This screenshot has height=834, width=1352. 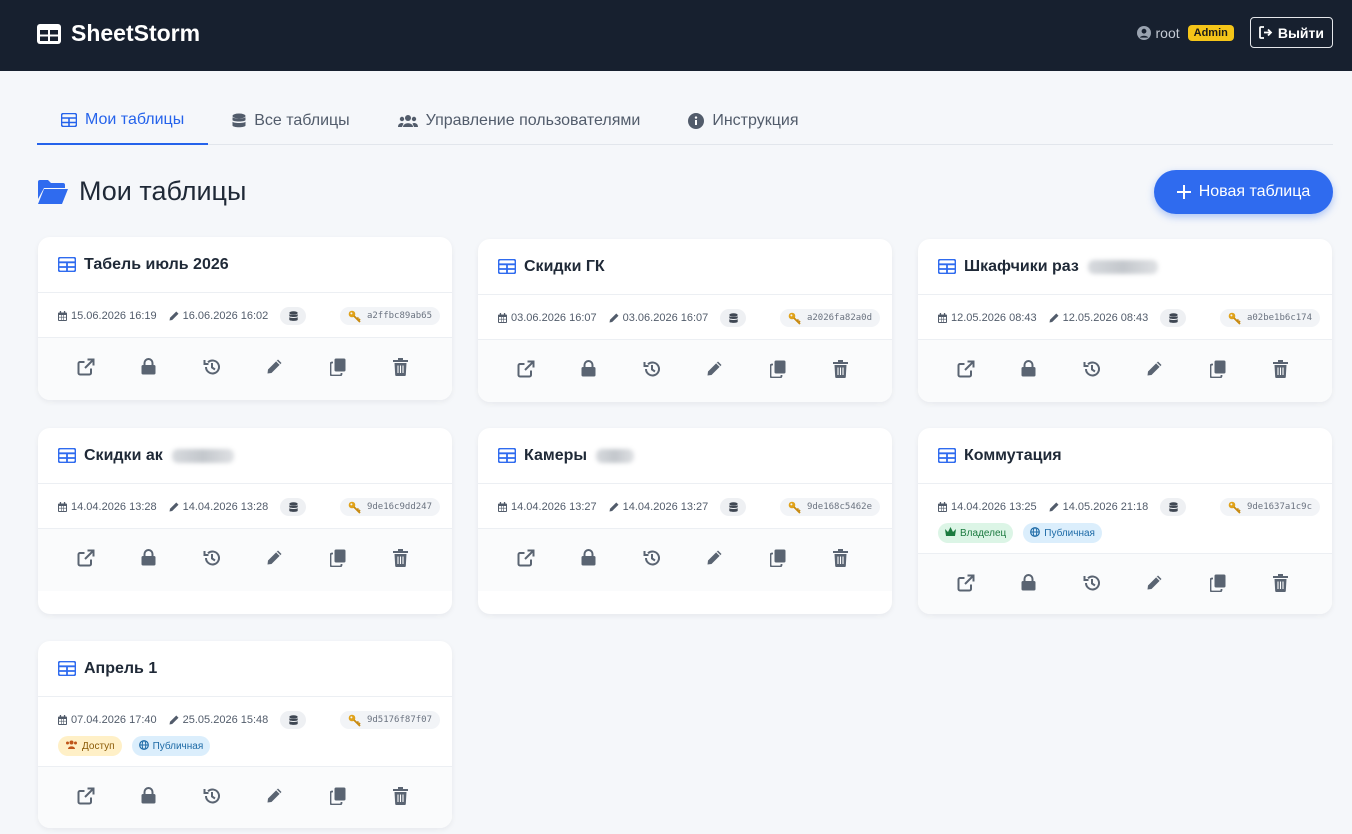 I want to click on tab-all-tables: Все таблицы, so click(x=290, y=120).